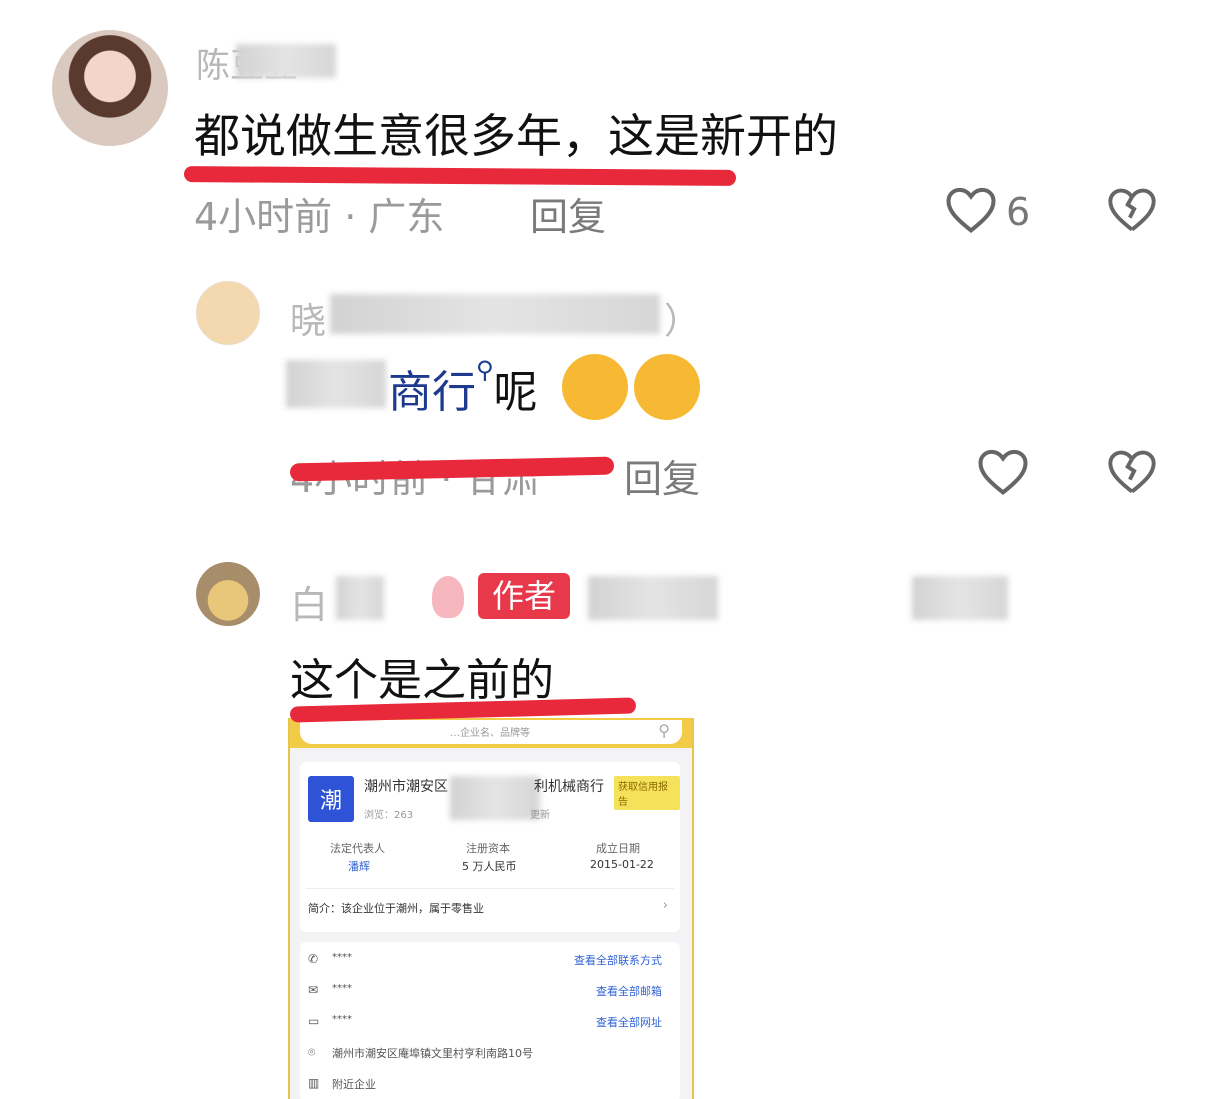  I want to click on company-intro: 简介：该企业位于潮州，属于零售业, so click(396, 908).